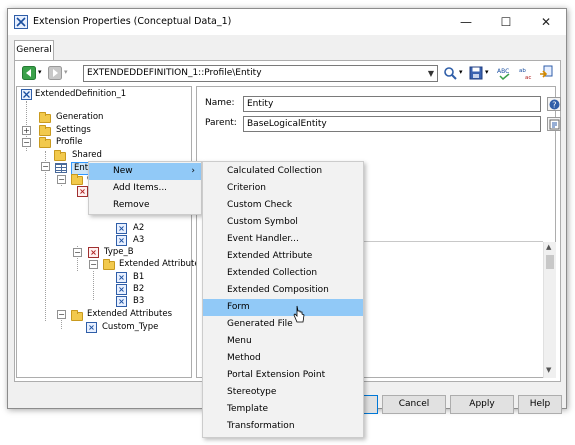  What do you see at coordinates (132, 21) in the screenshot?
I see `window-title: Extension Properties (Conceptual Data_1)` at bounding box center [132, 21].